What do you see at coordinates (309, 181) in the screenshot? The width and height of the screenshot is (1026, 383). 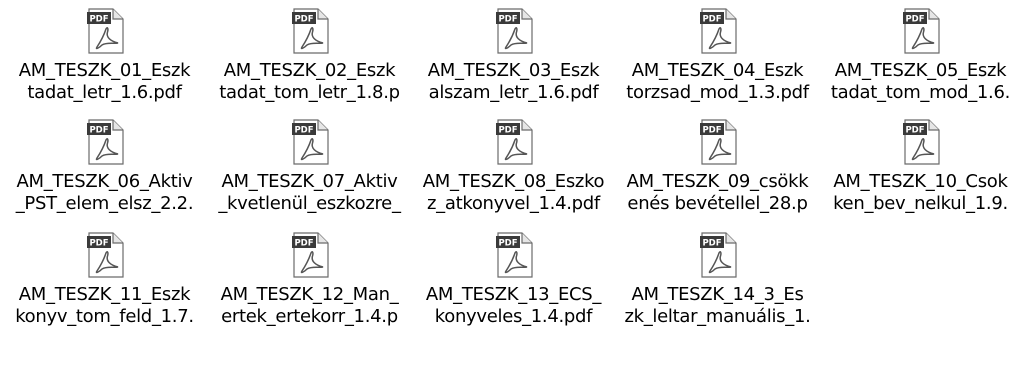 I see `file-name-line-1: AM_TESZK_07_Aktiv` at bounding box center [309, 181].